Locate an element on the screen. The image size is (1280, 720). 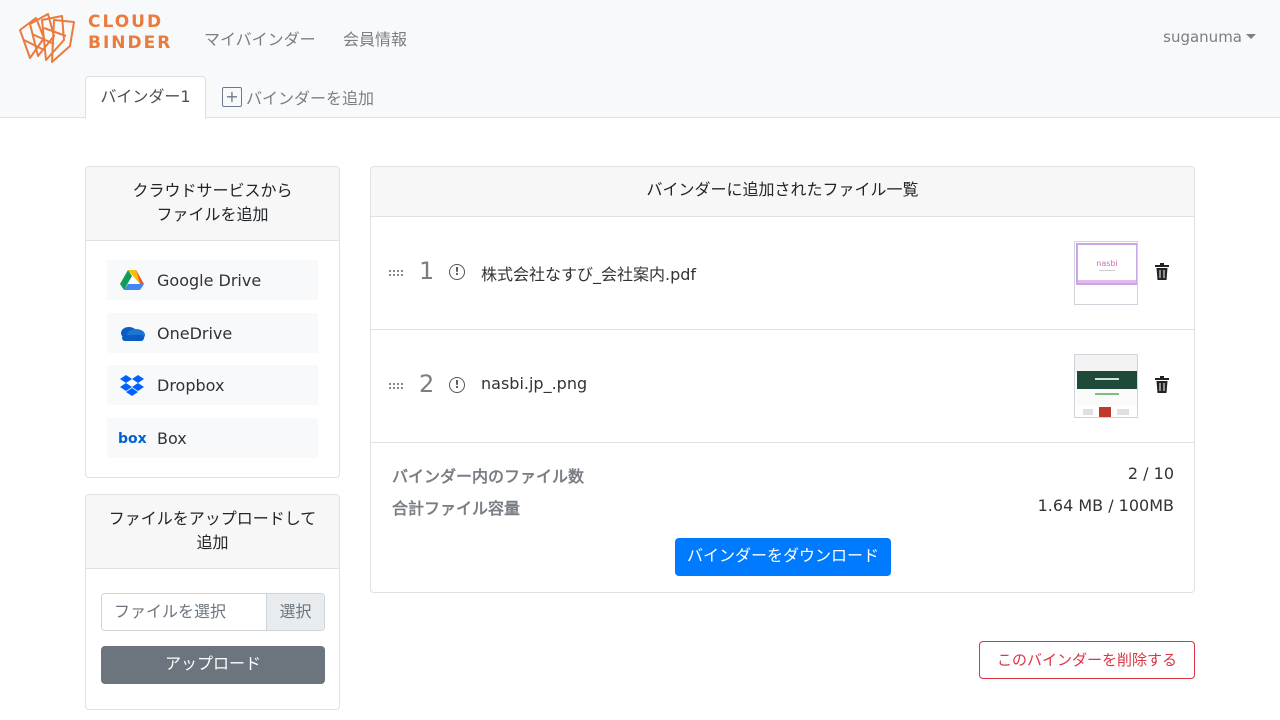
google-drive-button: Google Drive is located at coordinates (212, 280).